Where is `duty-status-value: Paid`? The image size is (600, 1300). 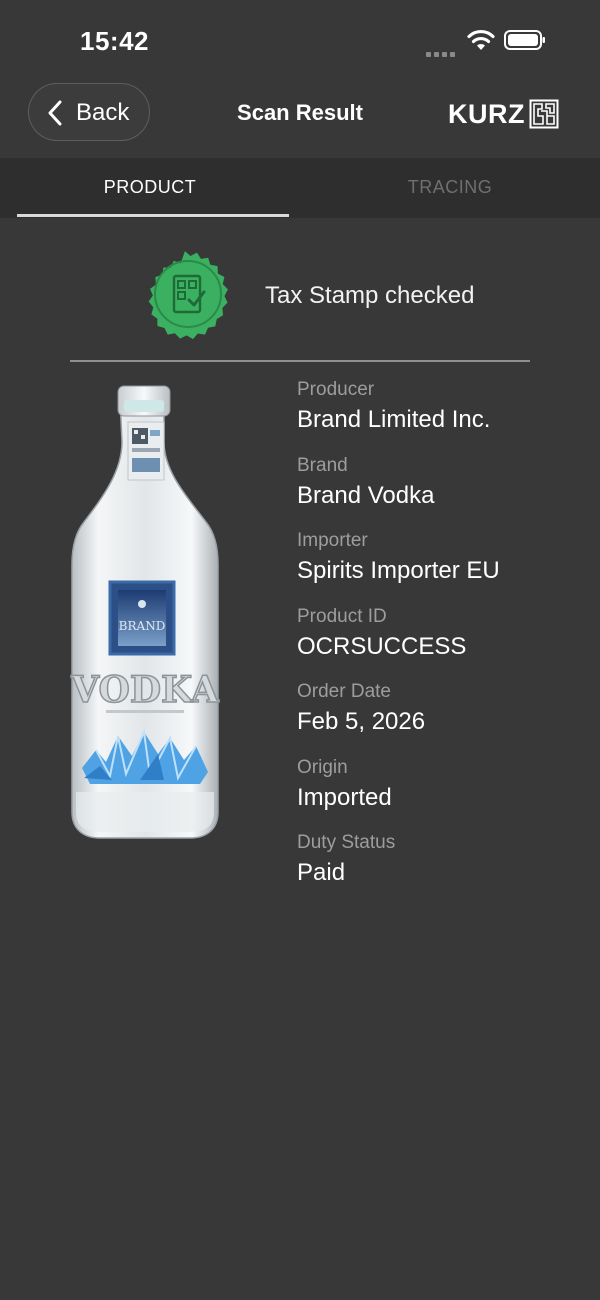
duty-status-value: Paid is located at coordinates (321, 872).